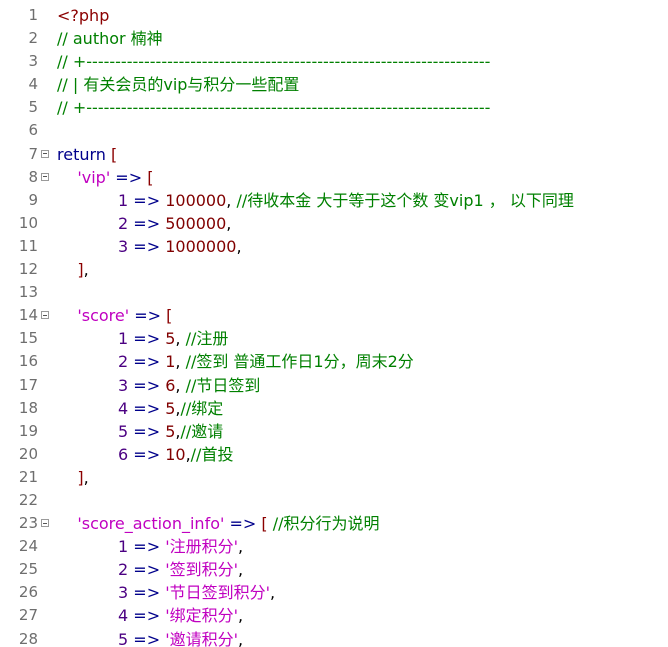 This screenshot has width=668, height=647. Describe the element at coordinates (87, 154) in the screenshot. I see `code-text: return [` at that location.